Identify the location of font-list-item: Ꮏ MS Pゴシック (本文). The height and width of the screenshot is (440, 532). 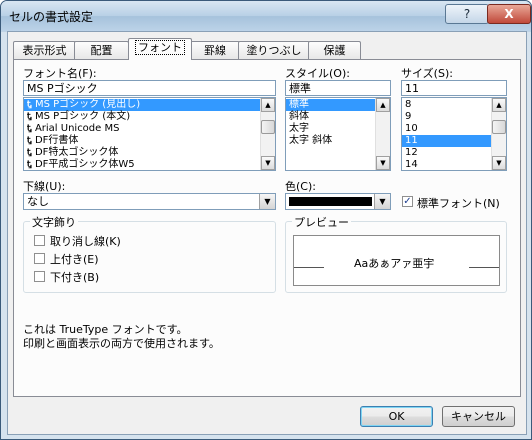
(149, 117).